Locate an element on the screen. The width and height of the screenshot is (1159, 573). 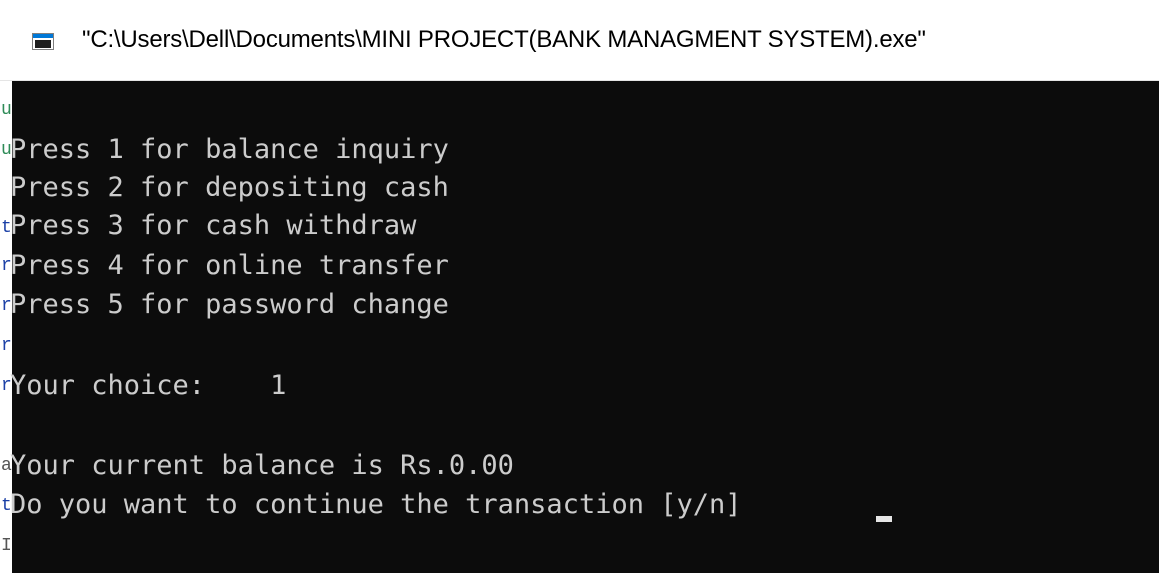
text-cursor is located at coordinates (884, 519).